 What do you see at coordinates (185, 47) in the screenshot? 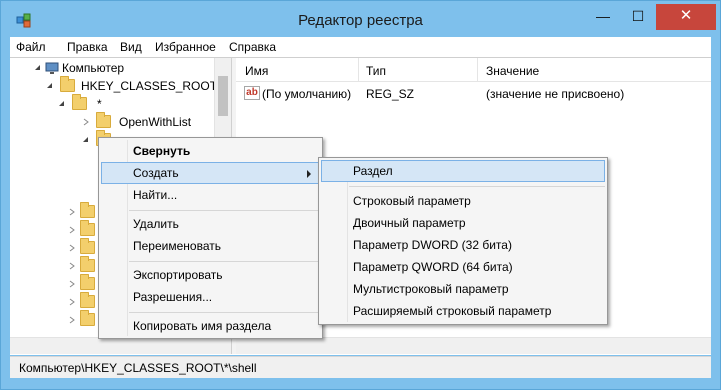
I see `menu-favorites: Избранное` at bounding box center [185, 47].